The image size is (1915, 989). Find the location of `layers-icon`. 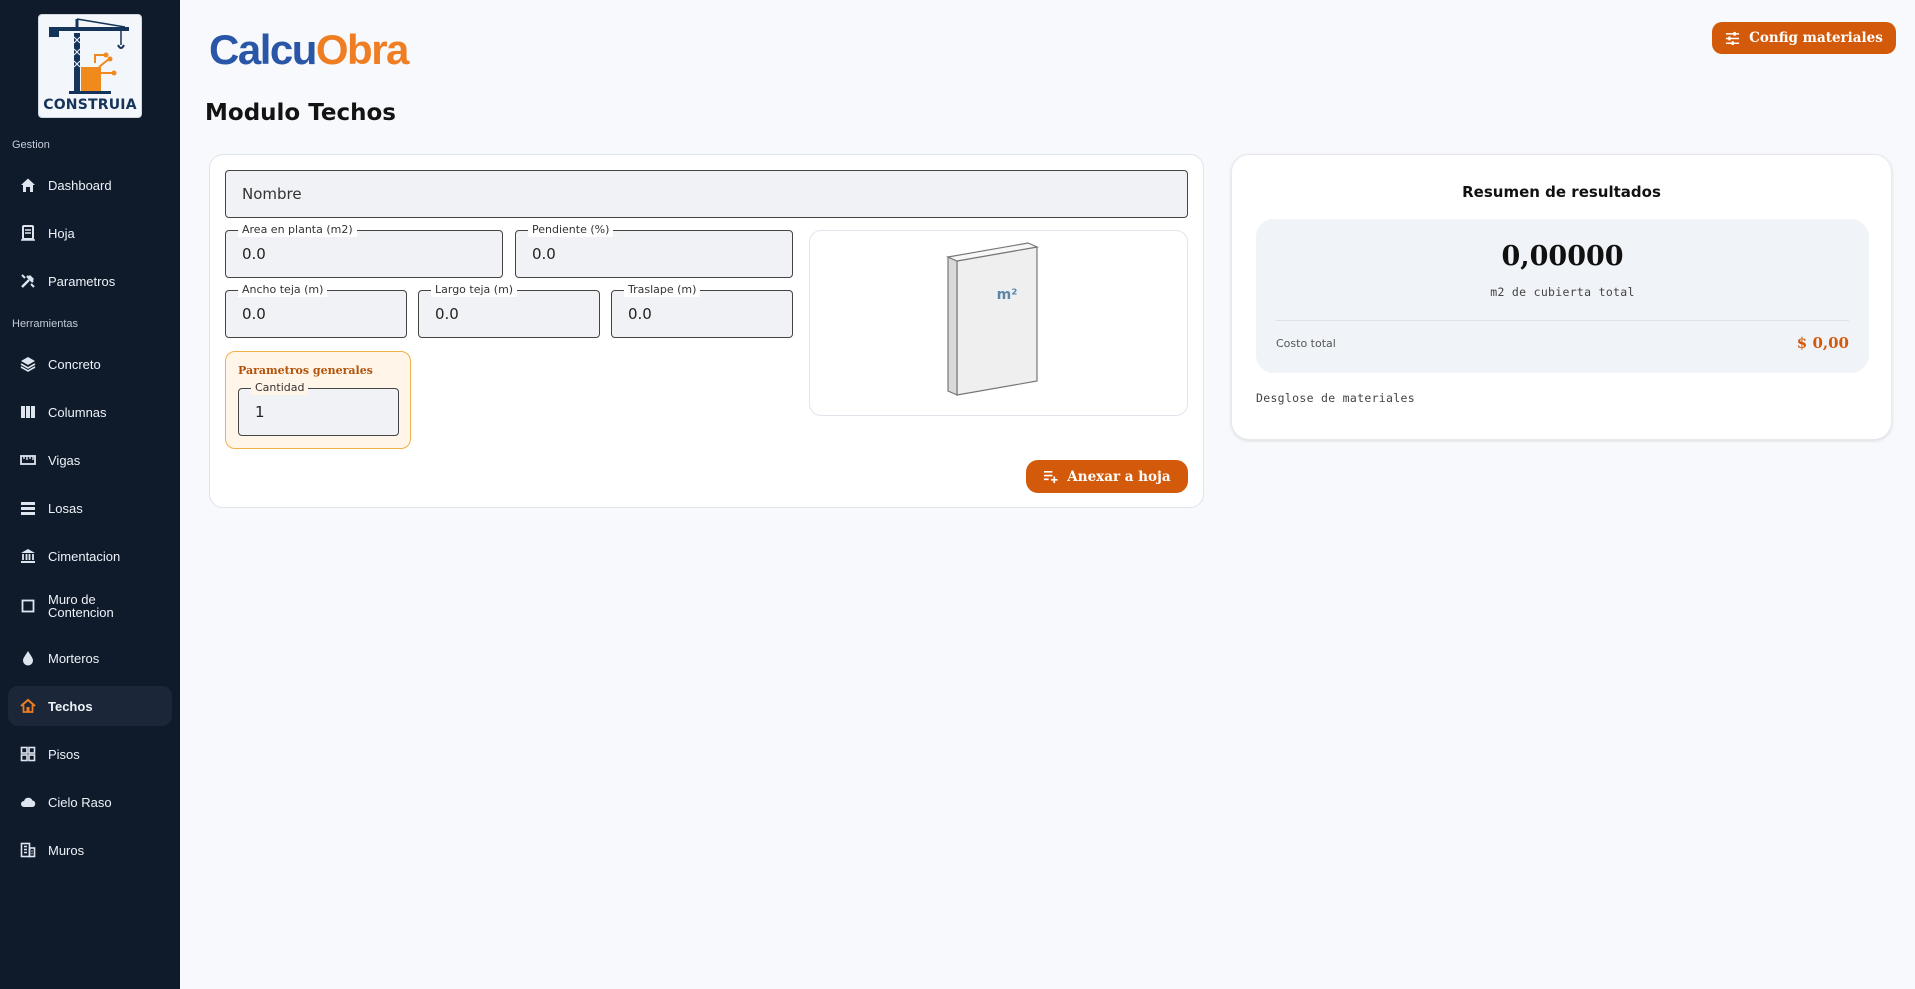

layers-icon is located at coordinates (28, 364).